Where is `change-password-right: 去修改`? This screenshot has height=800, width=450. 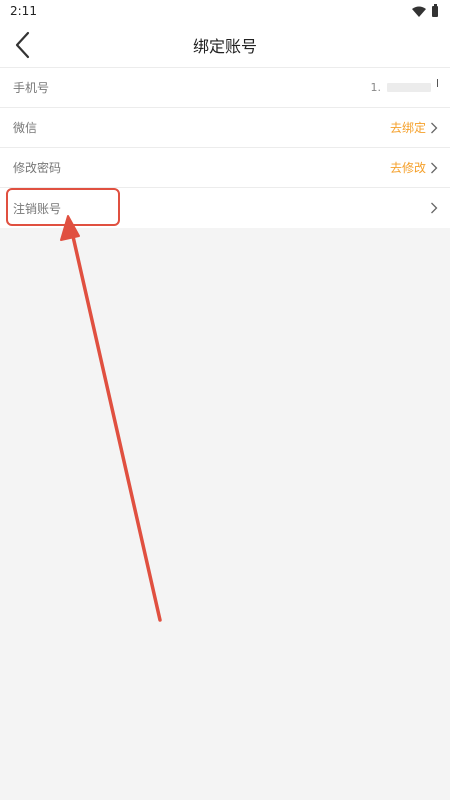 change-password-right: 去修改 is located at coordinates (414, 167).